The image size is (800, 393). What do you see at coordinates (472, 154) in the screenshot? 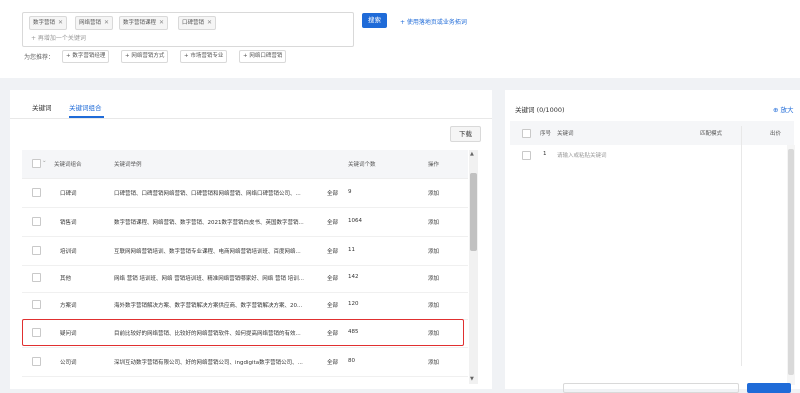
I see `scroll-up-icon: ▲` at bounding box center [472, 154].